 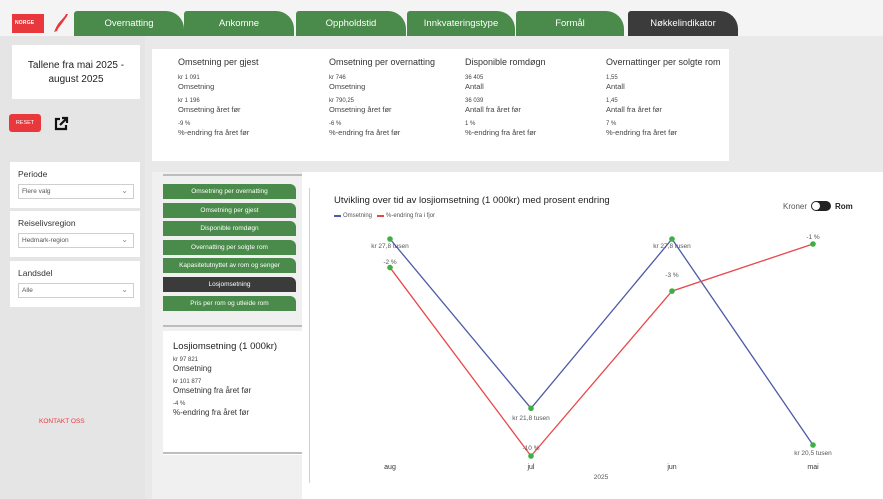 I want to click on x-axis-label: 2025, so click(x=601, y=477).